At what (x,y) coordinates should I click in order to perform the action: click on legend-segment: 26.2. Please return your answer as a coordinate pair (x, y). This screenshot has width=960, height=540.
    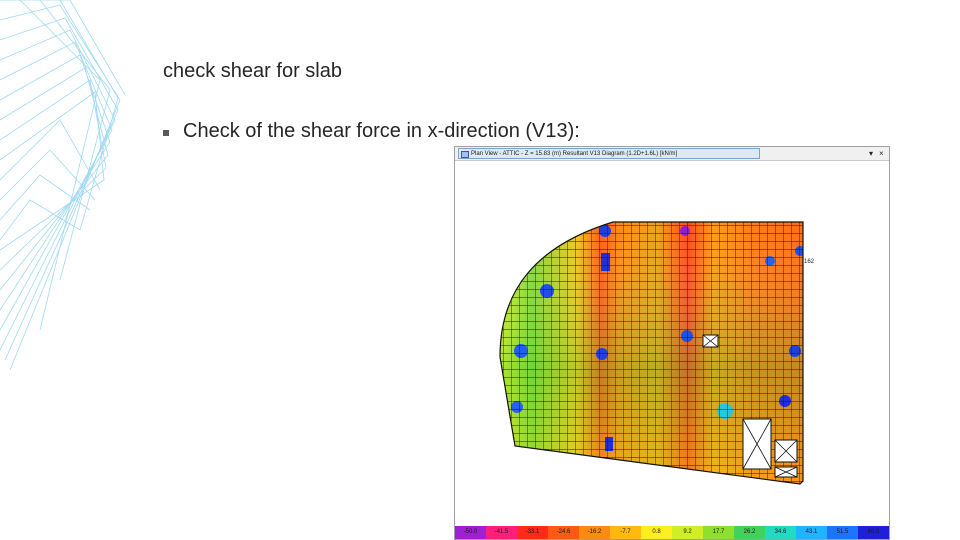
    Looking at the image, I should click on (749, 532).